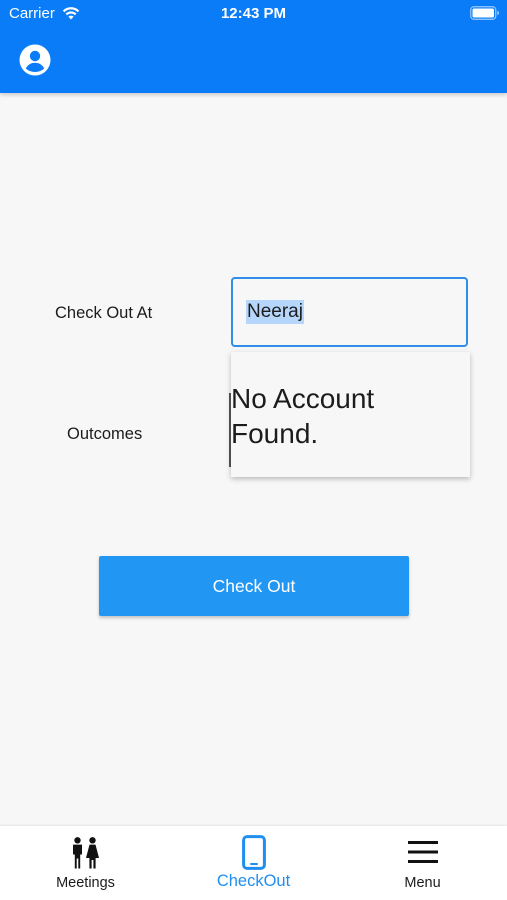  I want to click on nav-label-meetings: Meetings, so click(85, 883).